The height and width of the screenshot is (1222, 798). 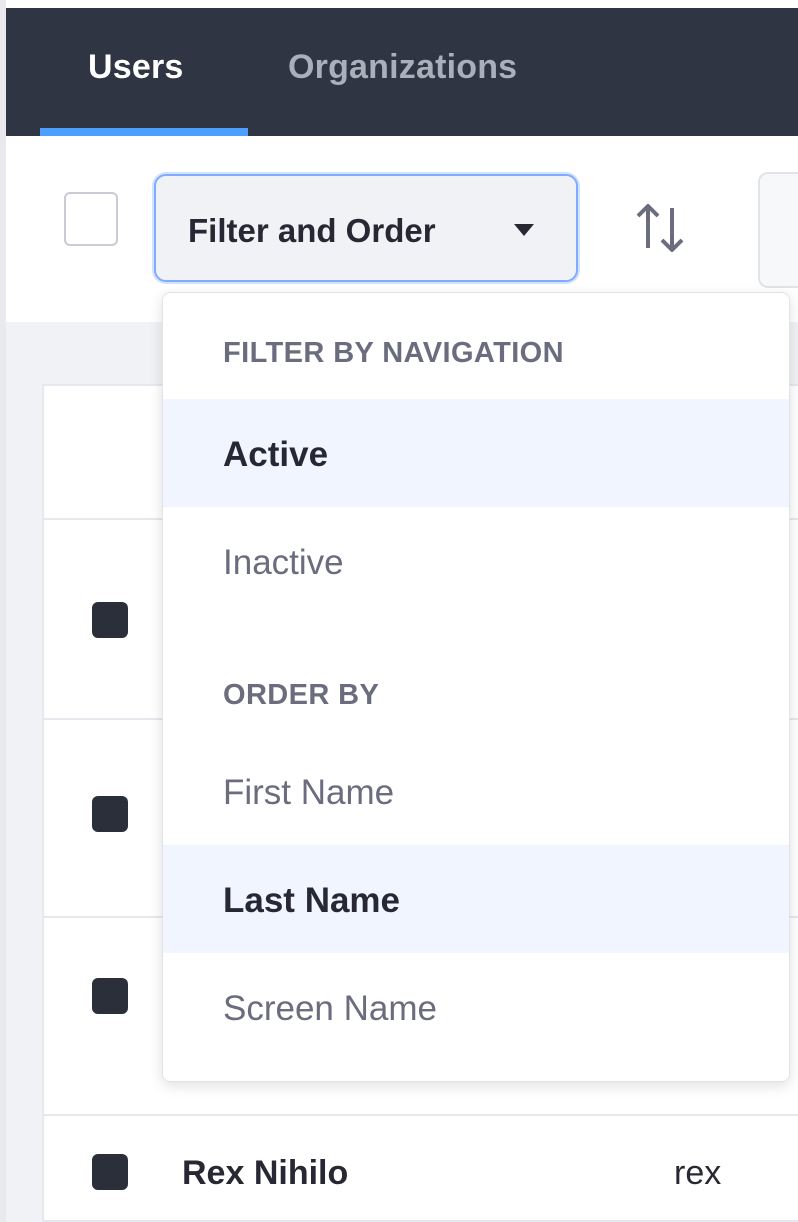 What do you see at coordinates (476, 453) in the screenshot?
I see `dropdown-item-active: Active` at bounding box center [476, 453].